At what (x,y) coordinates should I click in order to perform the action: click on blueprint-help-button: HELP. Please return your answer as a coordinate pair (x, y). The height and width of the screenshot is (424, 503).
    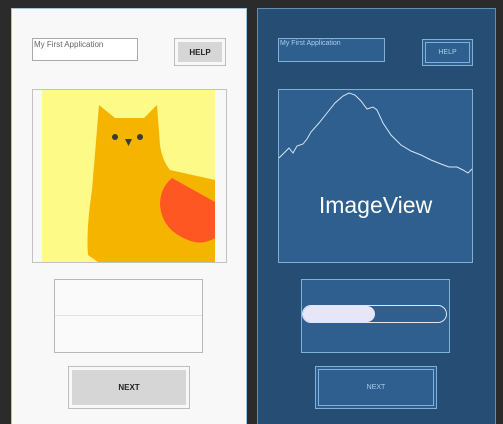
    Looking at the image, I should click on (447, 52).